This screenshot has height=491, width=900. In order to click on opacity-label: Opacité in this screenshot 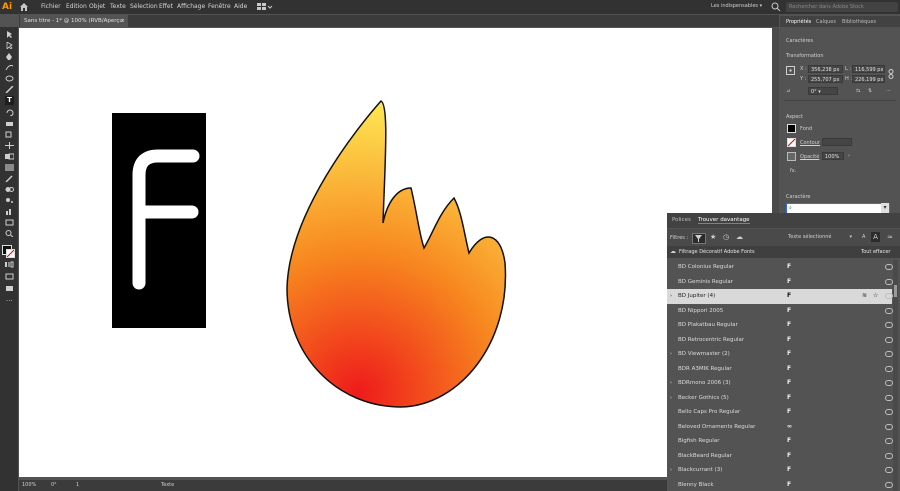, I will do `click(809, 157)`.